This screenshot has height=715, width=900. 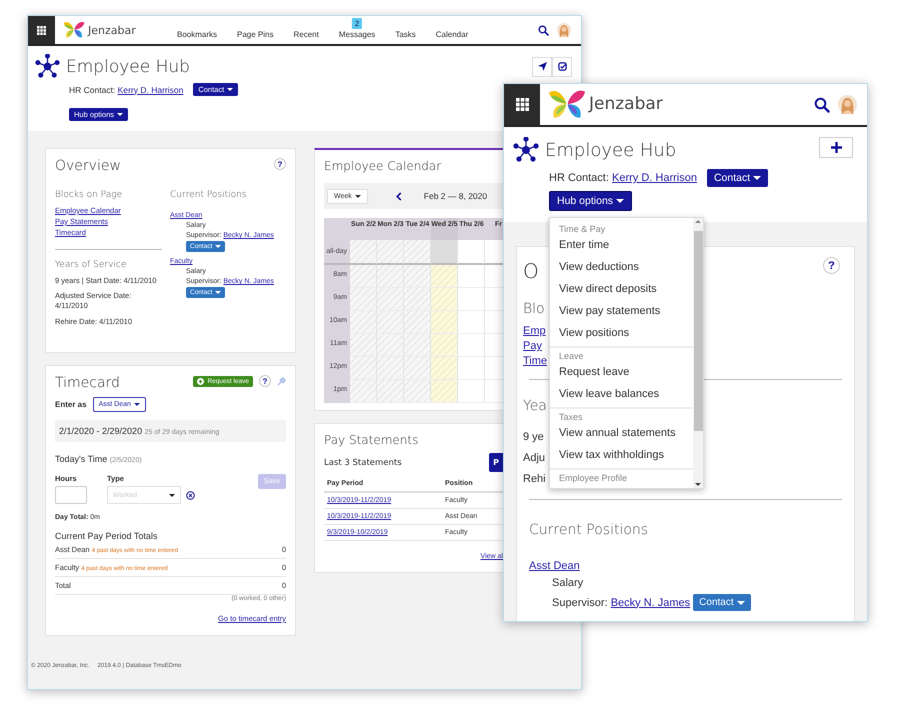 What do you see at coordinates (190, 495) in the screenshot?
I see `clear-icon` at bounding box center [190, 495].